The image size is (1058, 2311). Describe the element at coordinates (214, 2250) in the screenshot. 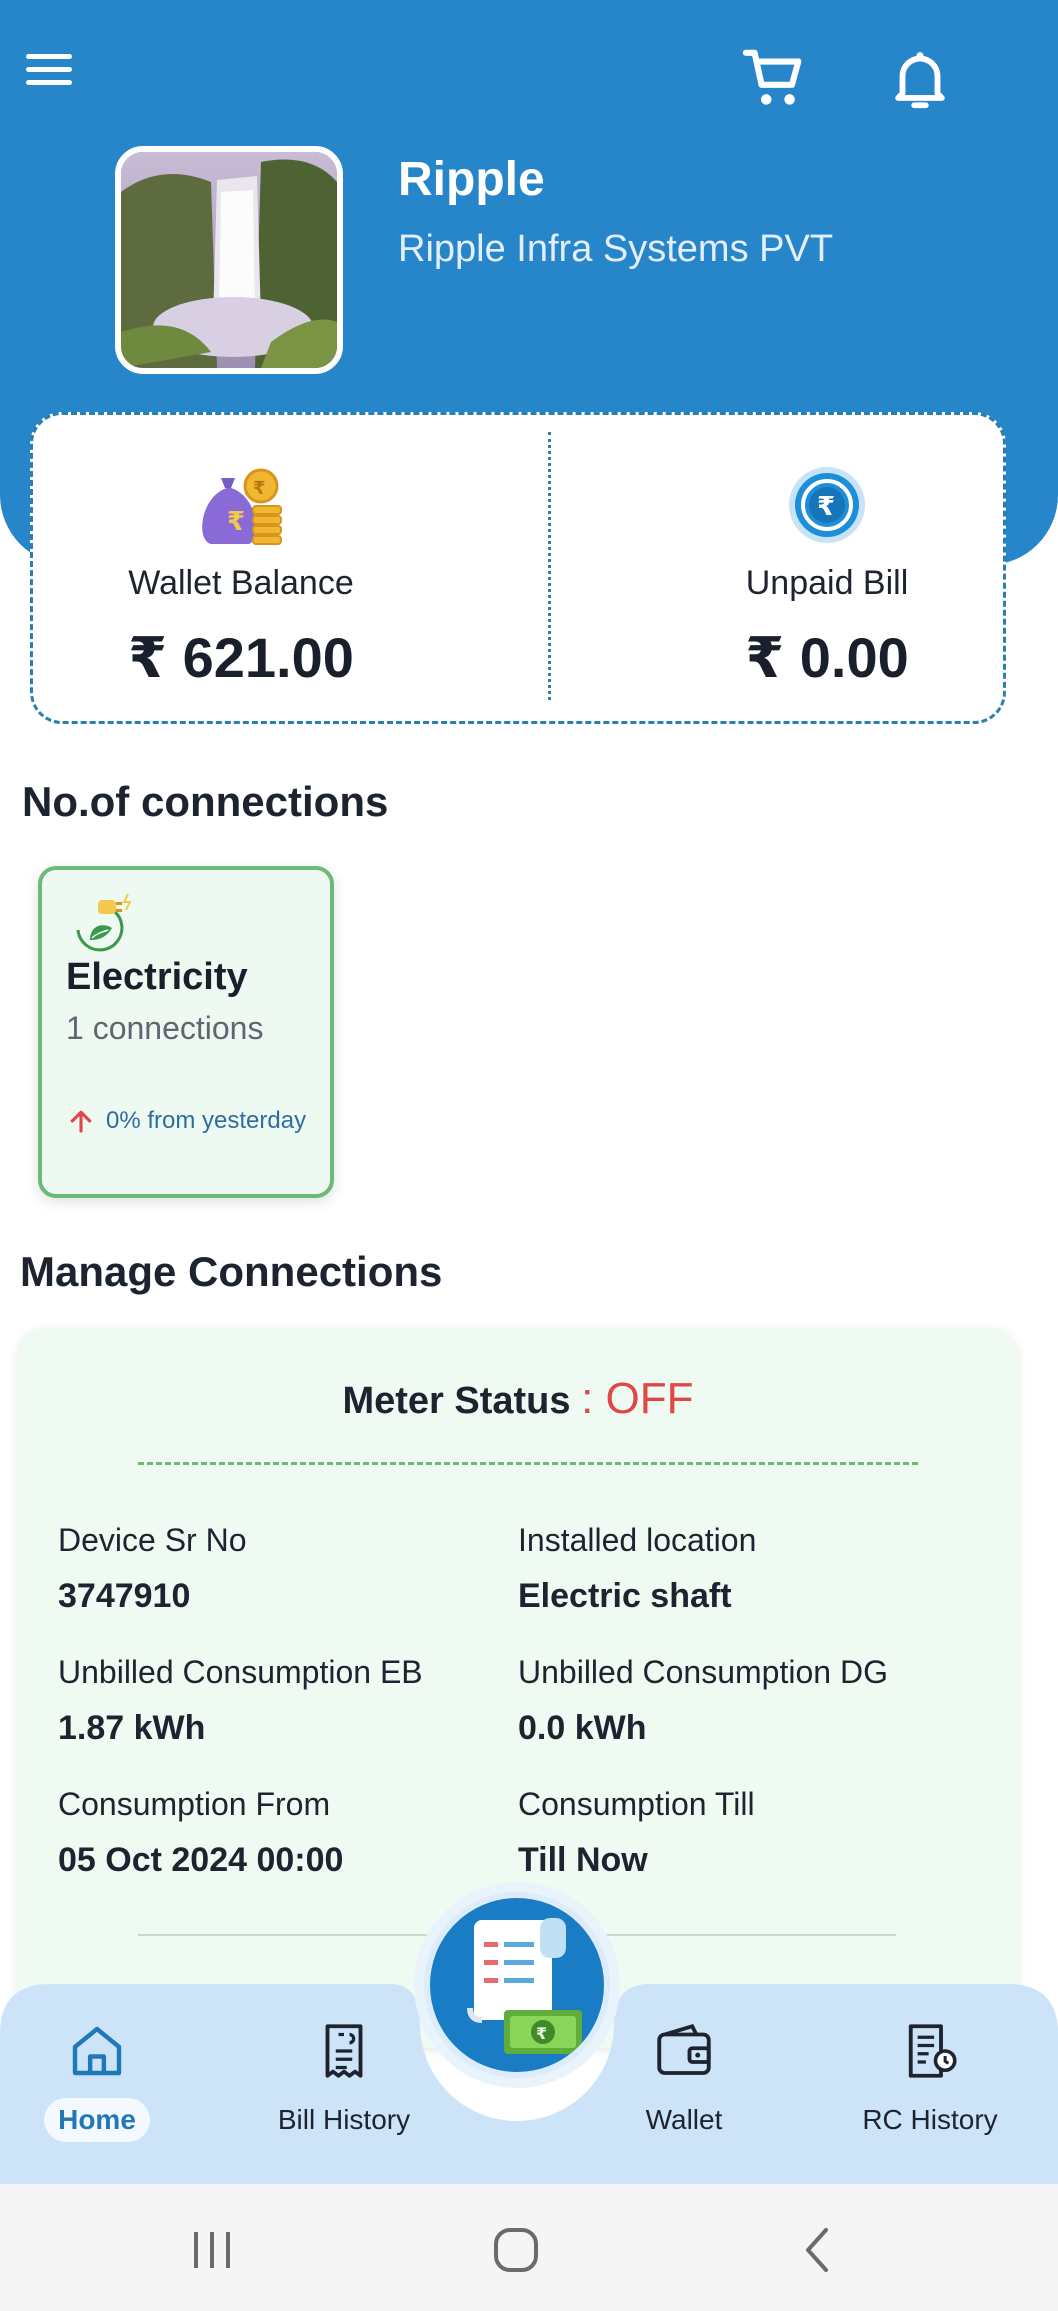

I see `recent-apps-icon` at that location.